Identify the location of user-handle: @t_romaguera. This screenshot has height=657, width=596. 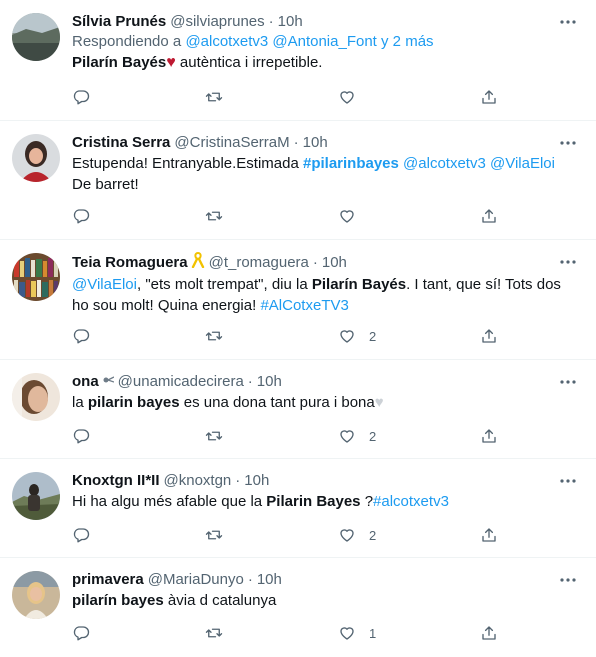
(259, 263).